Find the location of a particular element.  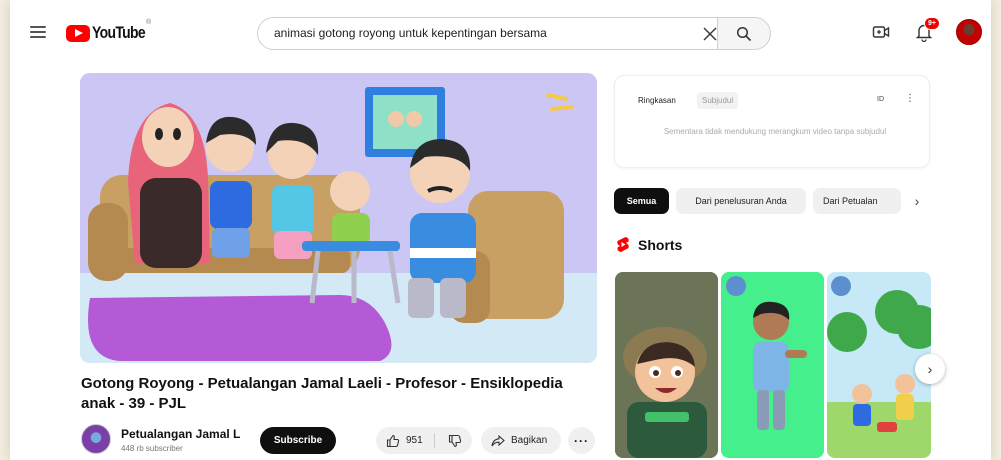

logo-text: YouTube is located at coordinates (119, 32).